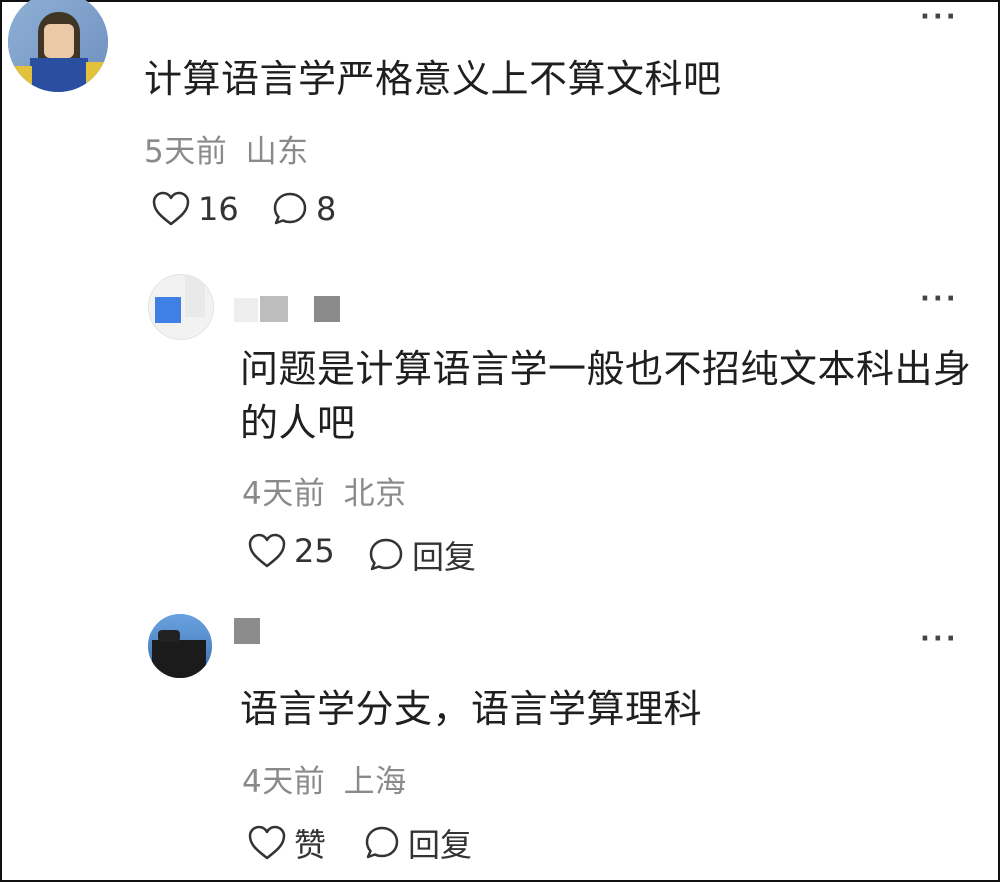 The image size is (1000, 882). What do you see at coordinates (195, 209) in the screenshot?
I see `like-button: 16` at bounding box center [195, 209].